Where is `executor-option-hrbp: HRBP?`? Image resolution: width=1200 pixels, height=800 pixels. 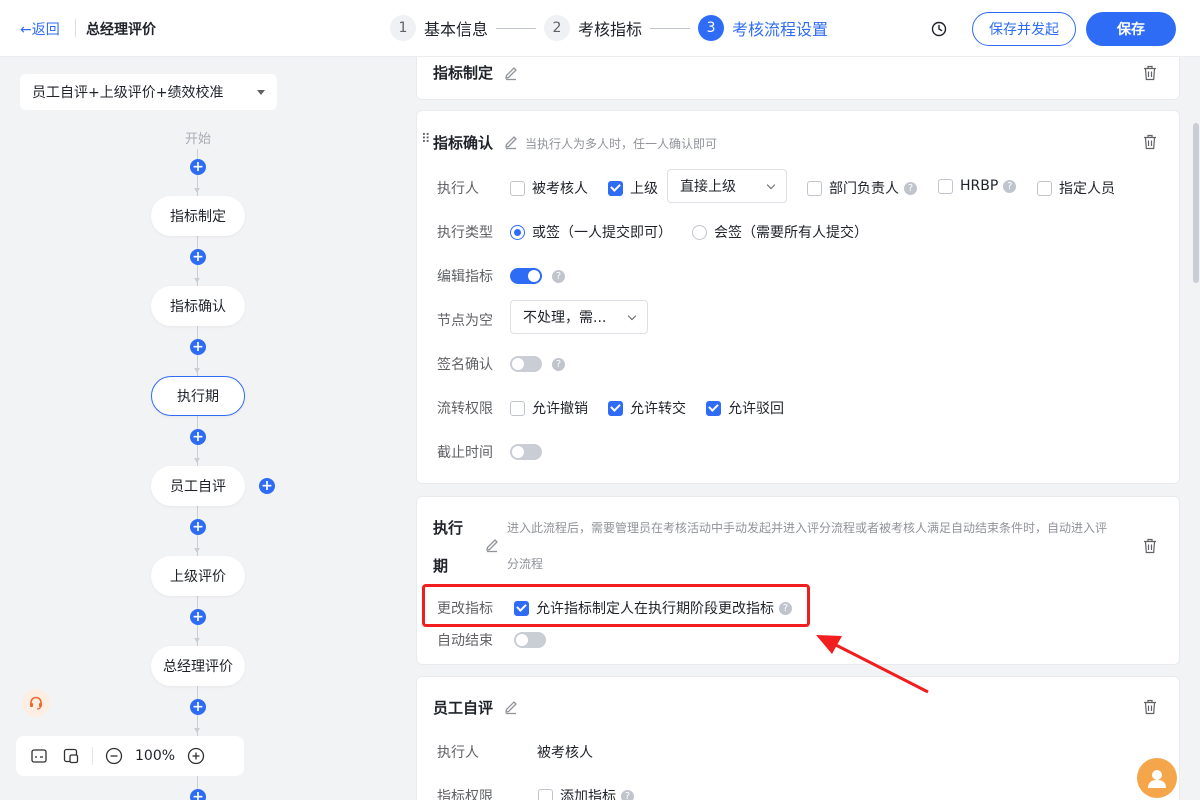
executor-option-hrbp: HRBP? is located at coordinates (977, 186).